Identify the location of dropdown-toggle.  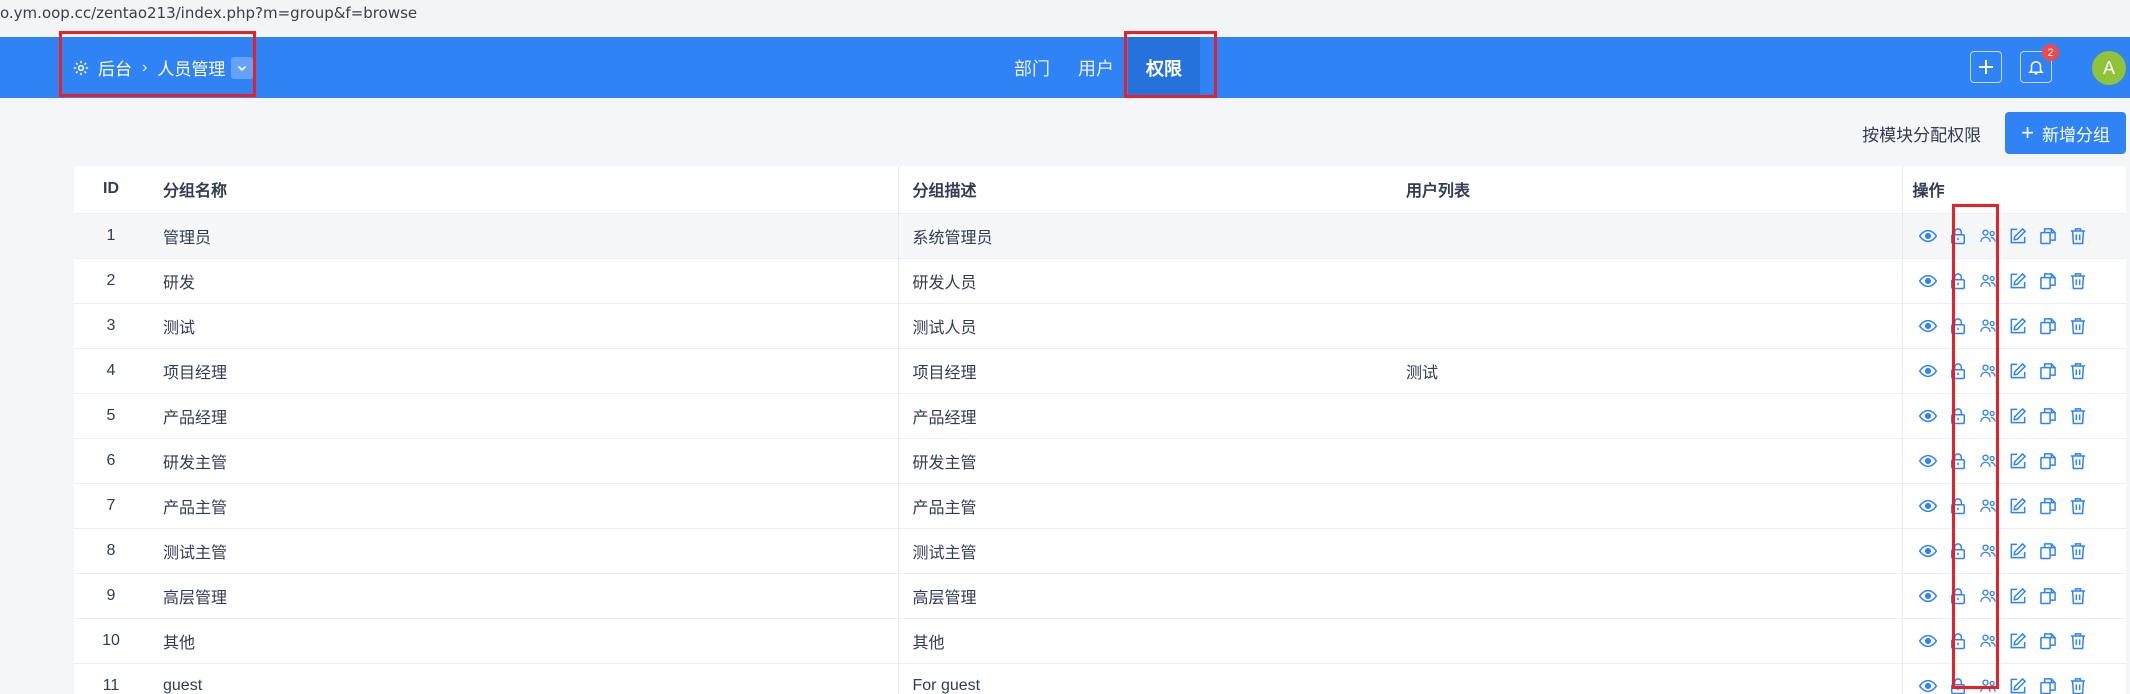
(242, 67).